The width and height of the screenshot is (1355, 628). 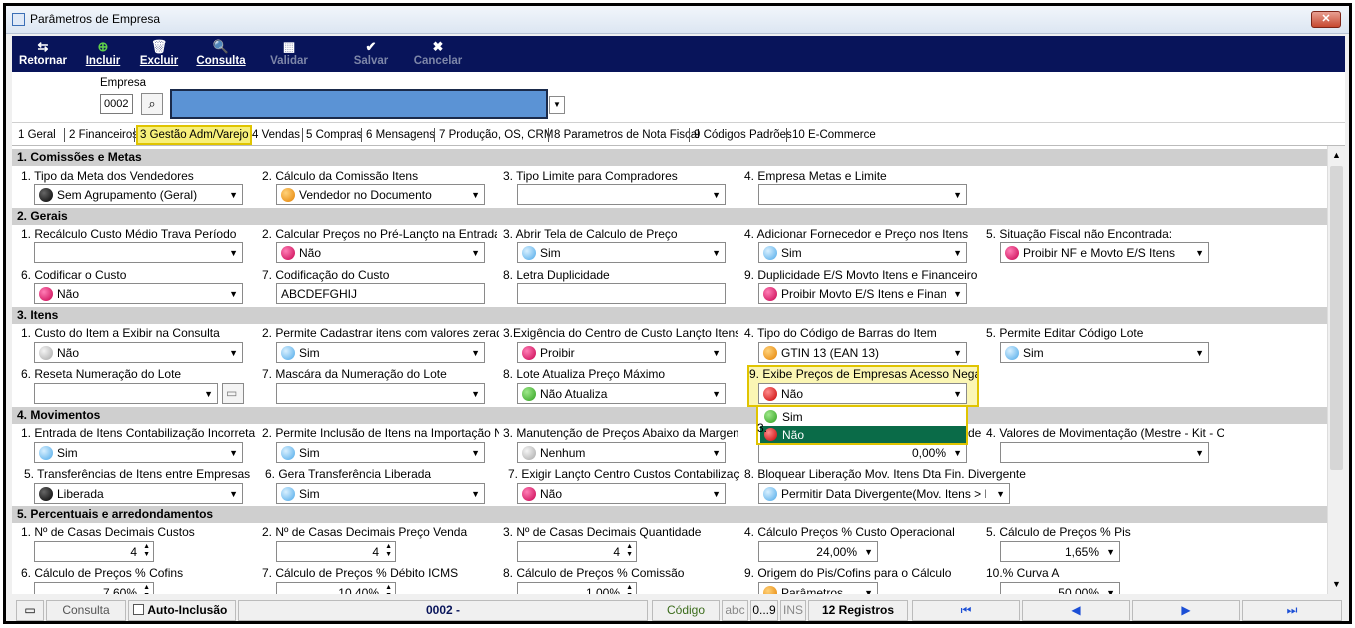 I want to click on spin-e1: 4 ▲ ▼, so click(x=94, y=551).